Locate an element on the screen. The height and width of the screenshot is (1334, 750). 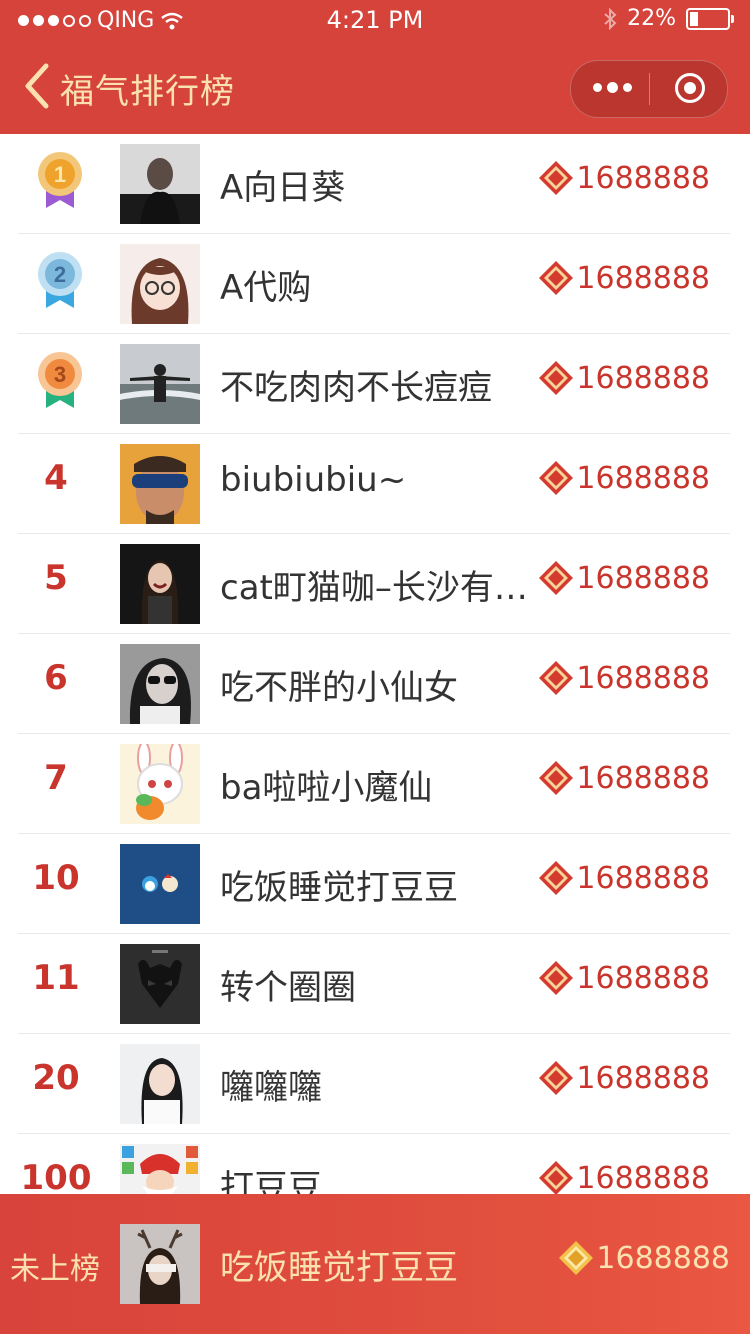
user-name: 不吃肉肉不长痘痘 is located at coordinates (356, 388).